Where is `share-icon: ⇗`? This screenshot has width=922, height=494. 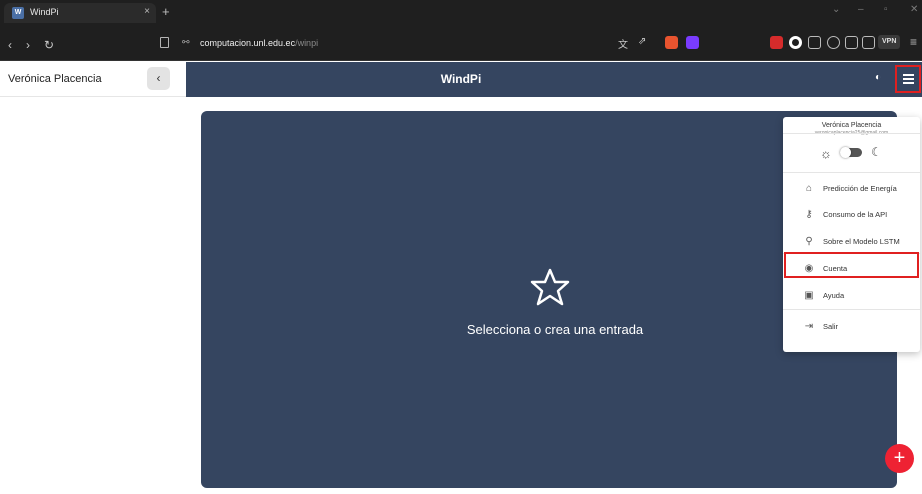
share-icon: ⇗ is located at coordinates (642, 41).